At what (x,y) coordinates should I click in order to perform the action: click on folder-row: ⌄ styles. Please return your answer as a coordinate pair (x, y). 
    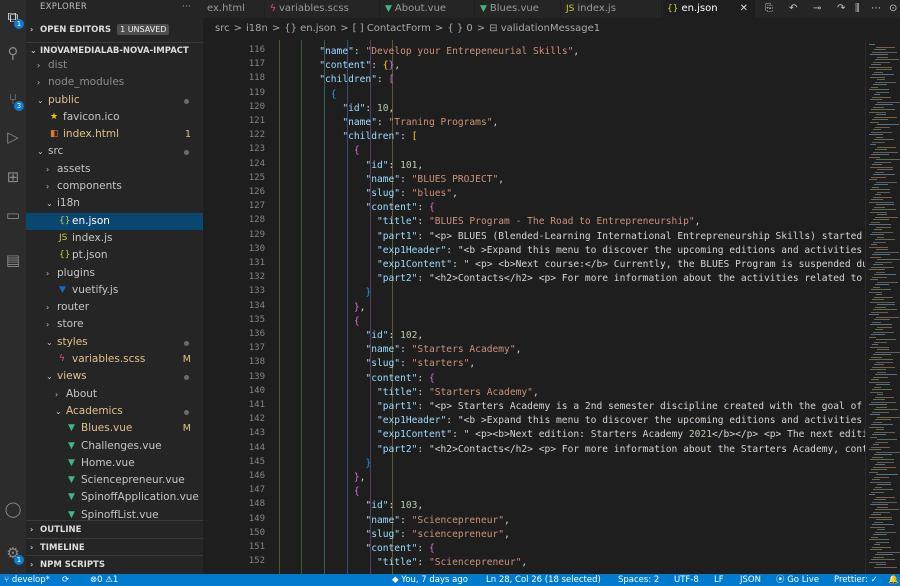
    Looking at the image, I should click on (114, 342).